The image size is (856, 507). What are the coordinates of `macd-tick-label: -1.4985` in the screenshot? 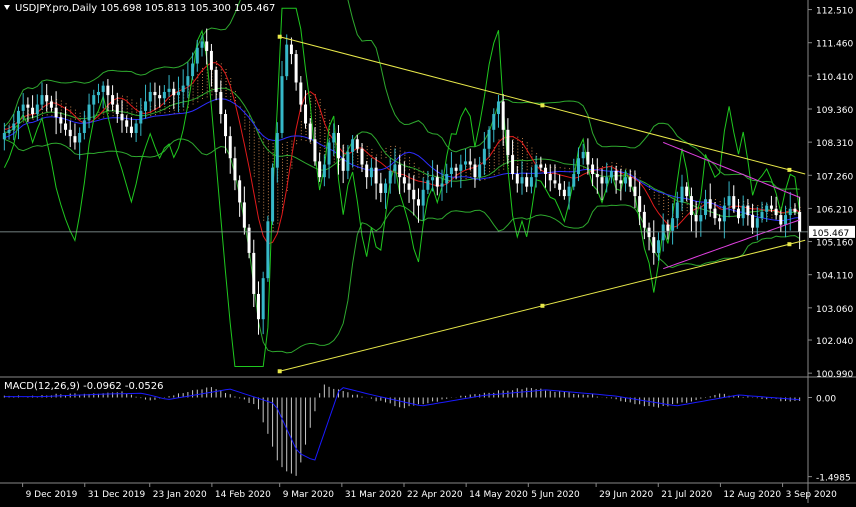 It's located at (833, 479).